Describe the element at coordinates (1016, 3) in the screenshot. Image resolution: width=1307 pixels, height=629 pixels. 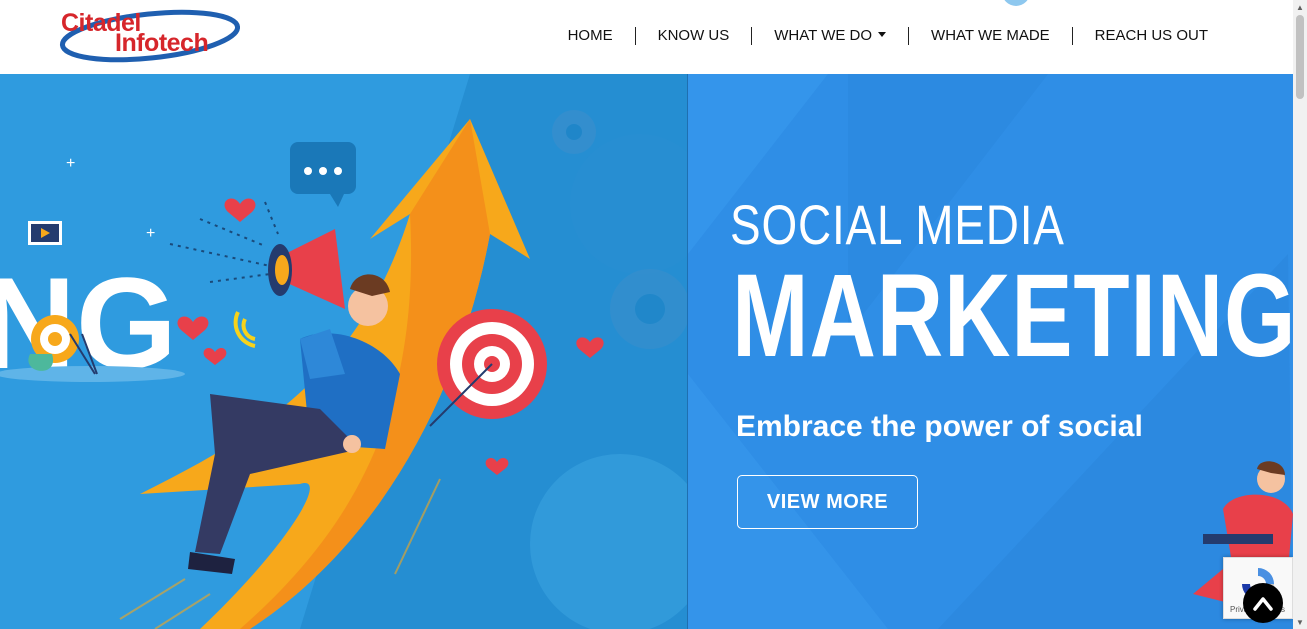
I see `floating-bubble-icon` at that location.